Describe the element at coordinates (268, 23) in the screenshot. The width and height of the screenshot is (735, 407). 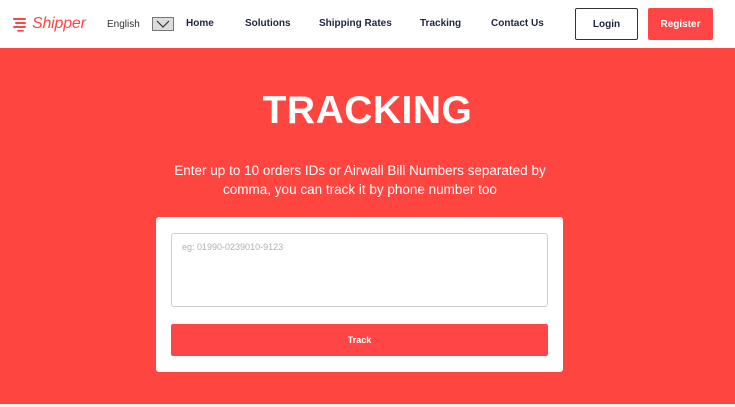
I see `nav-link-solutions: Solutions` at that location.